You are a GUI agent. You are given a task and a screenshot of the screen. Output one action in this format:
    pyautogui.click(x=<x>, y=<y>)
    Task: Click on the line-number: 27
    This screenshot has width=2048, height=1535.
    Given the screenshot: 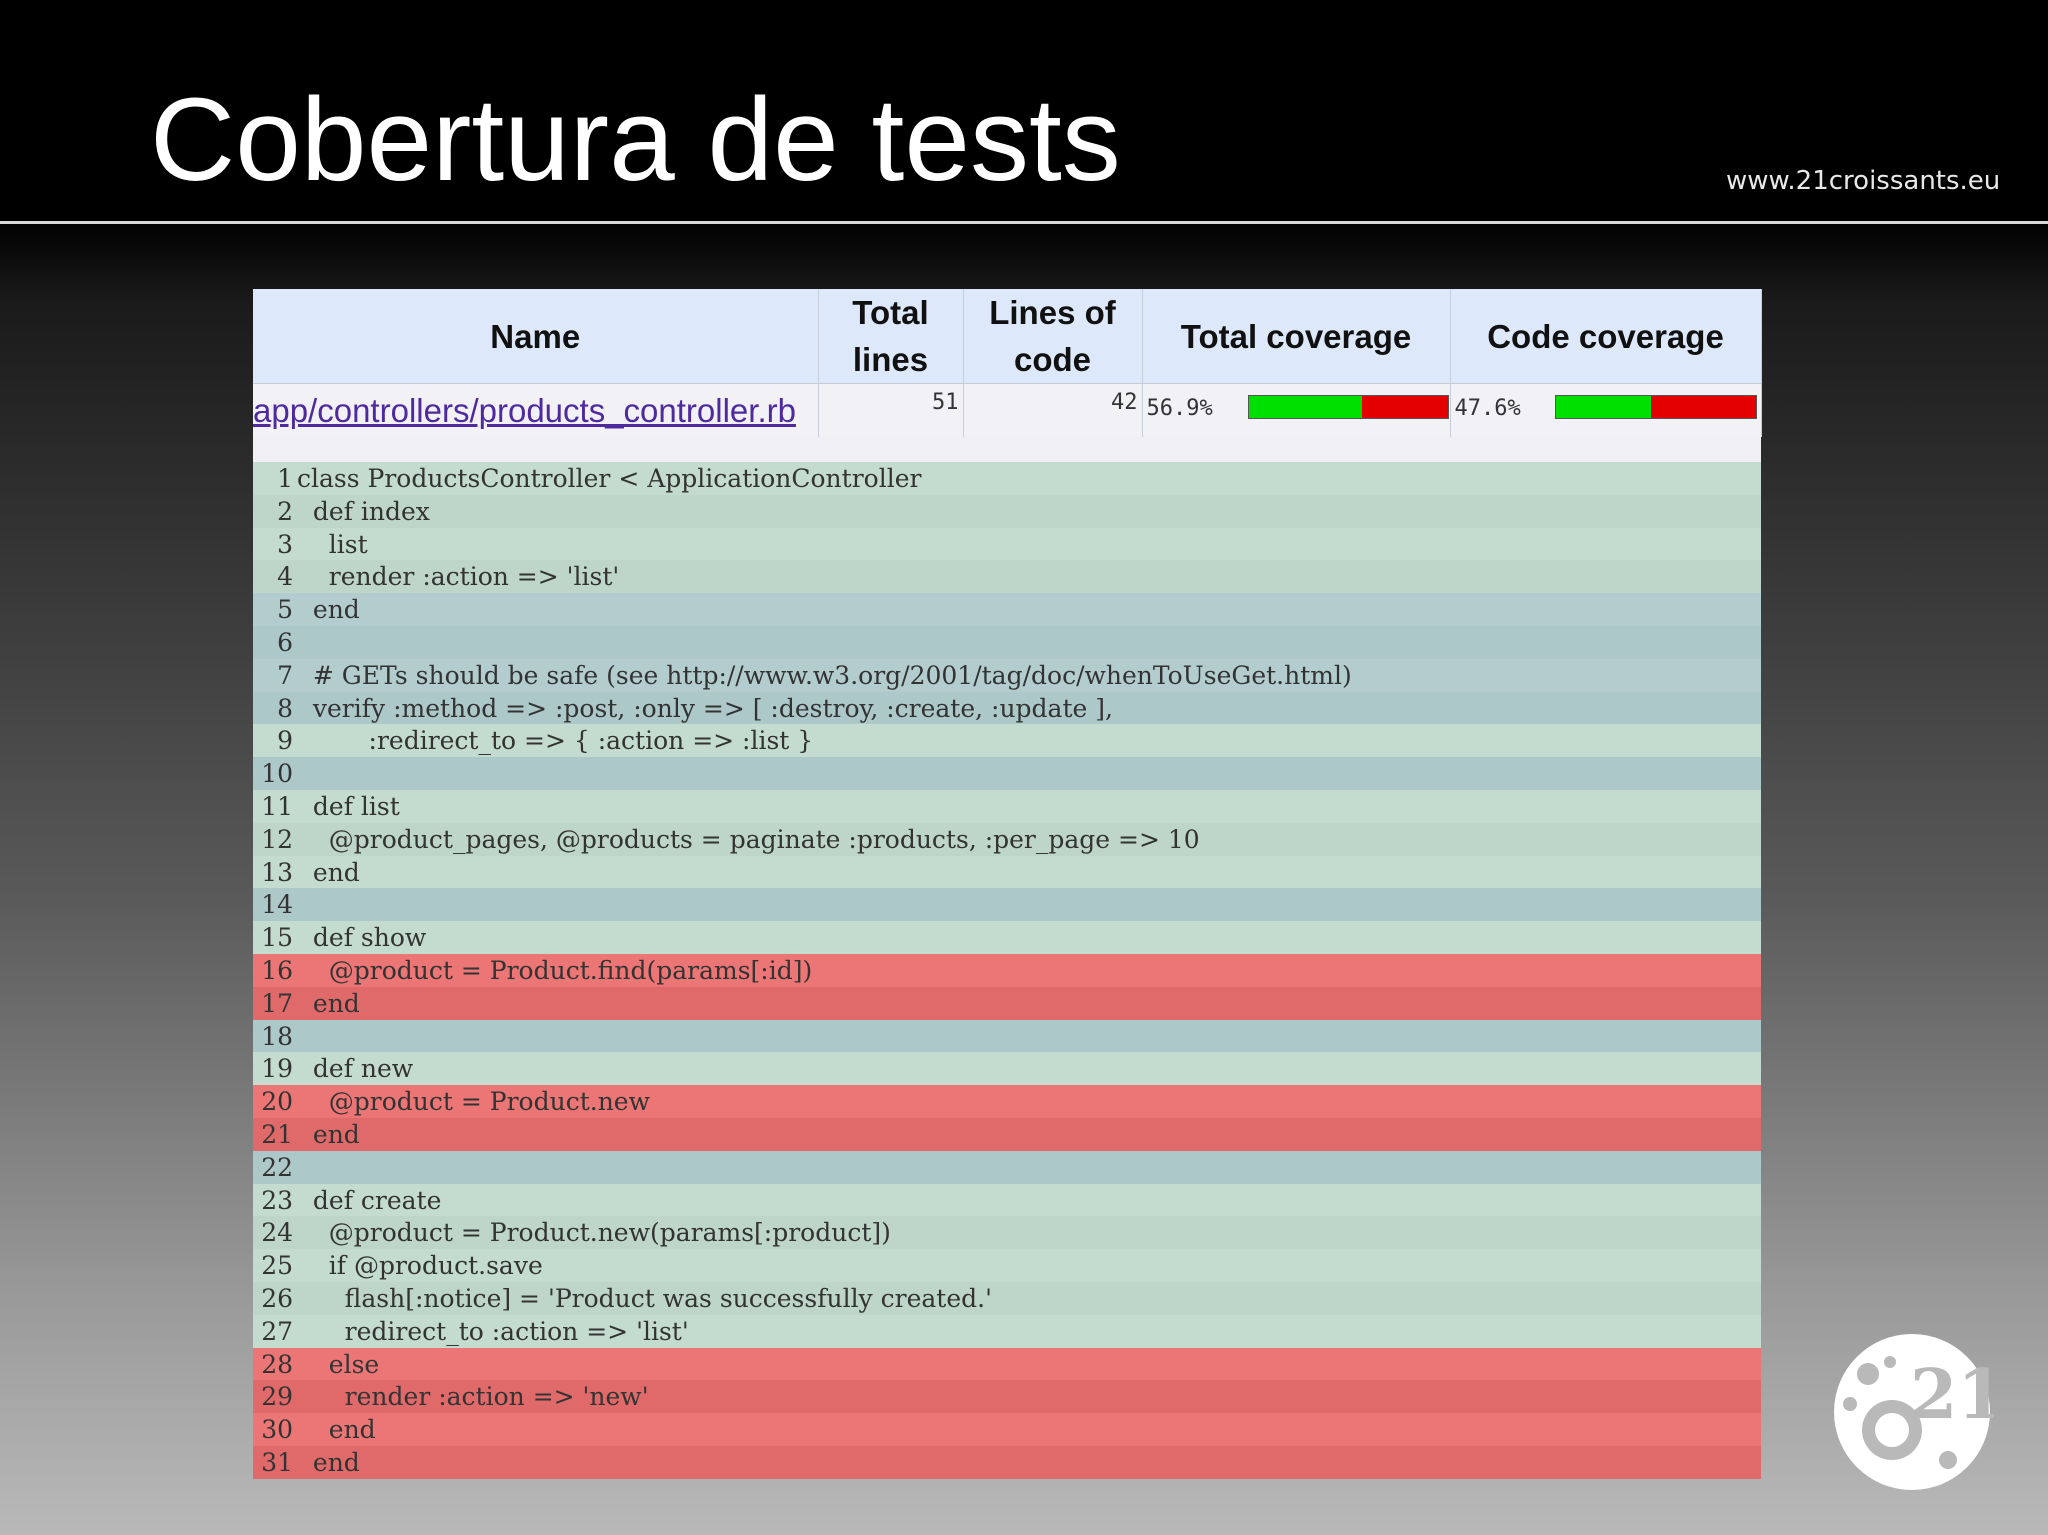 What is the action you would take?
    pyautogui.click(x=277, y=1331)
    